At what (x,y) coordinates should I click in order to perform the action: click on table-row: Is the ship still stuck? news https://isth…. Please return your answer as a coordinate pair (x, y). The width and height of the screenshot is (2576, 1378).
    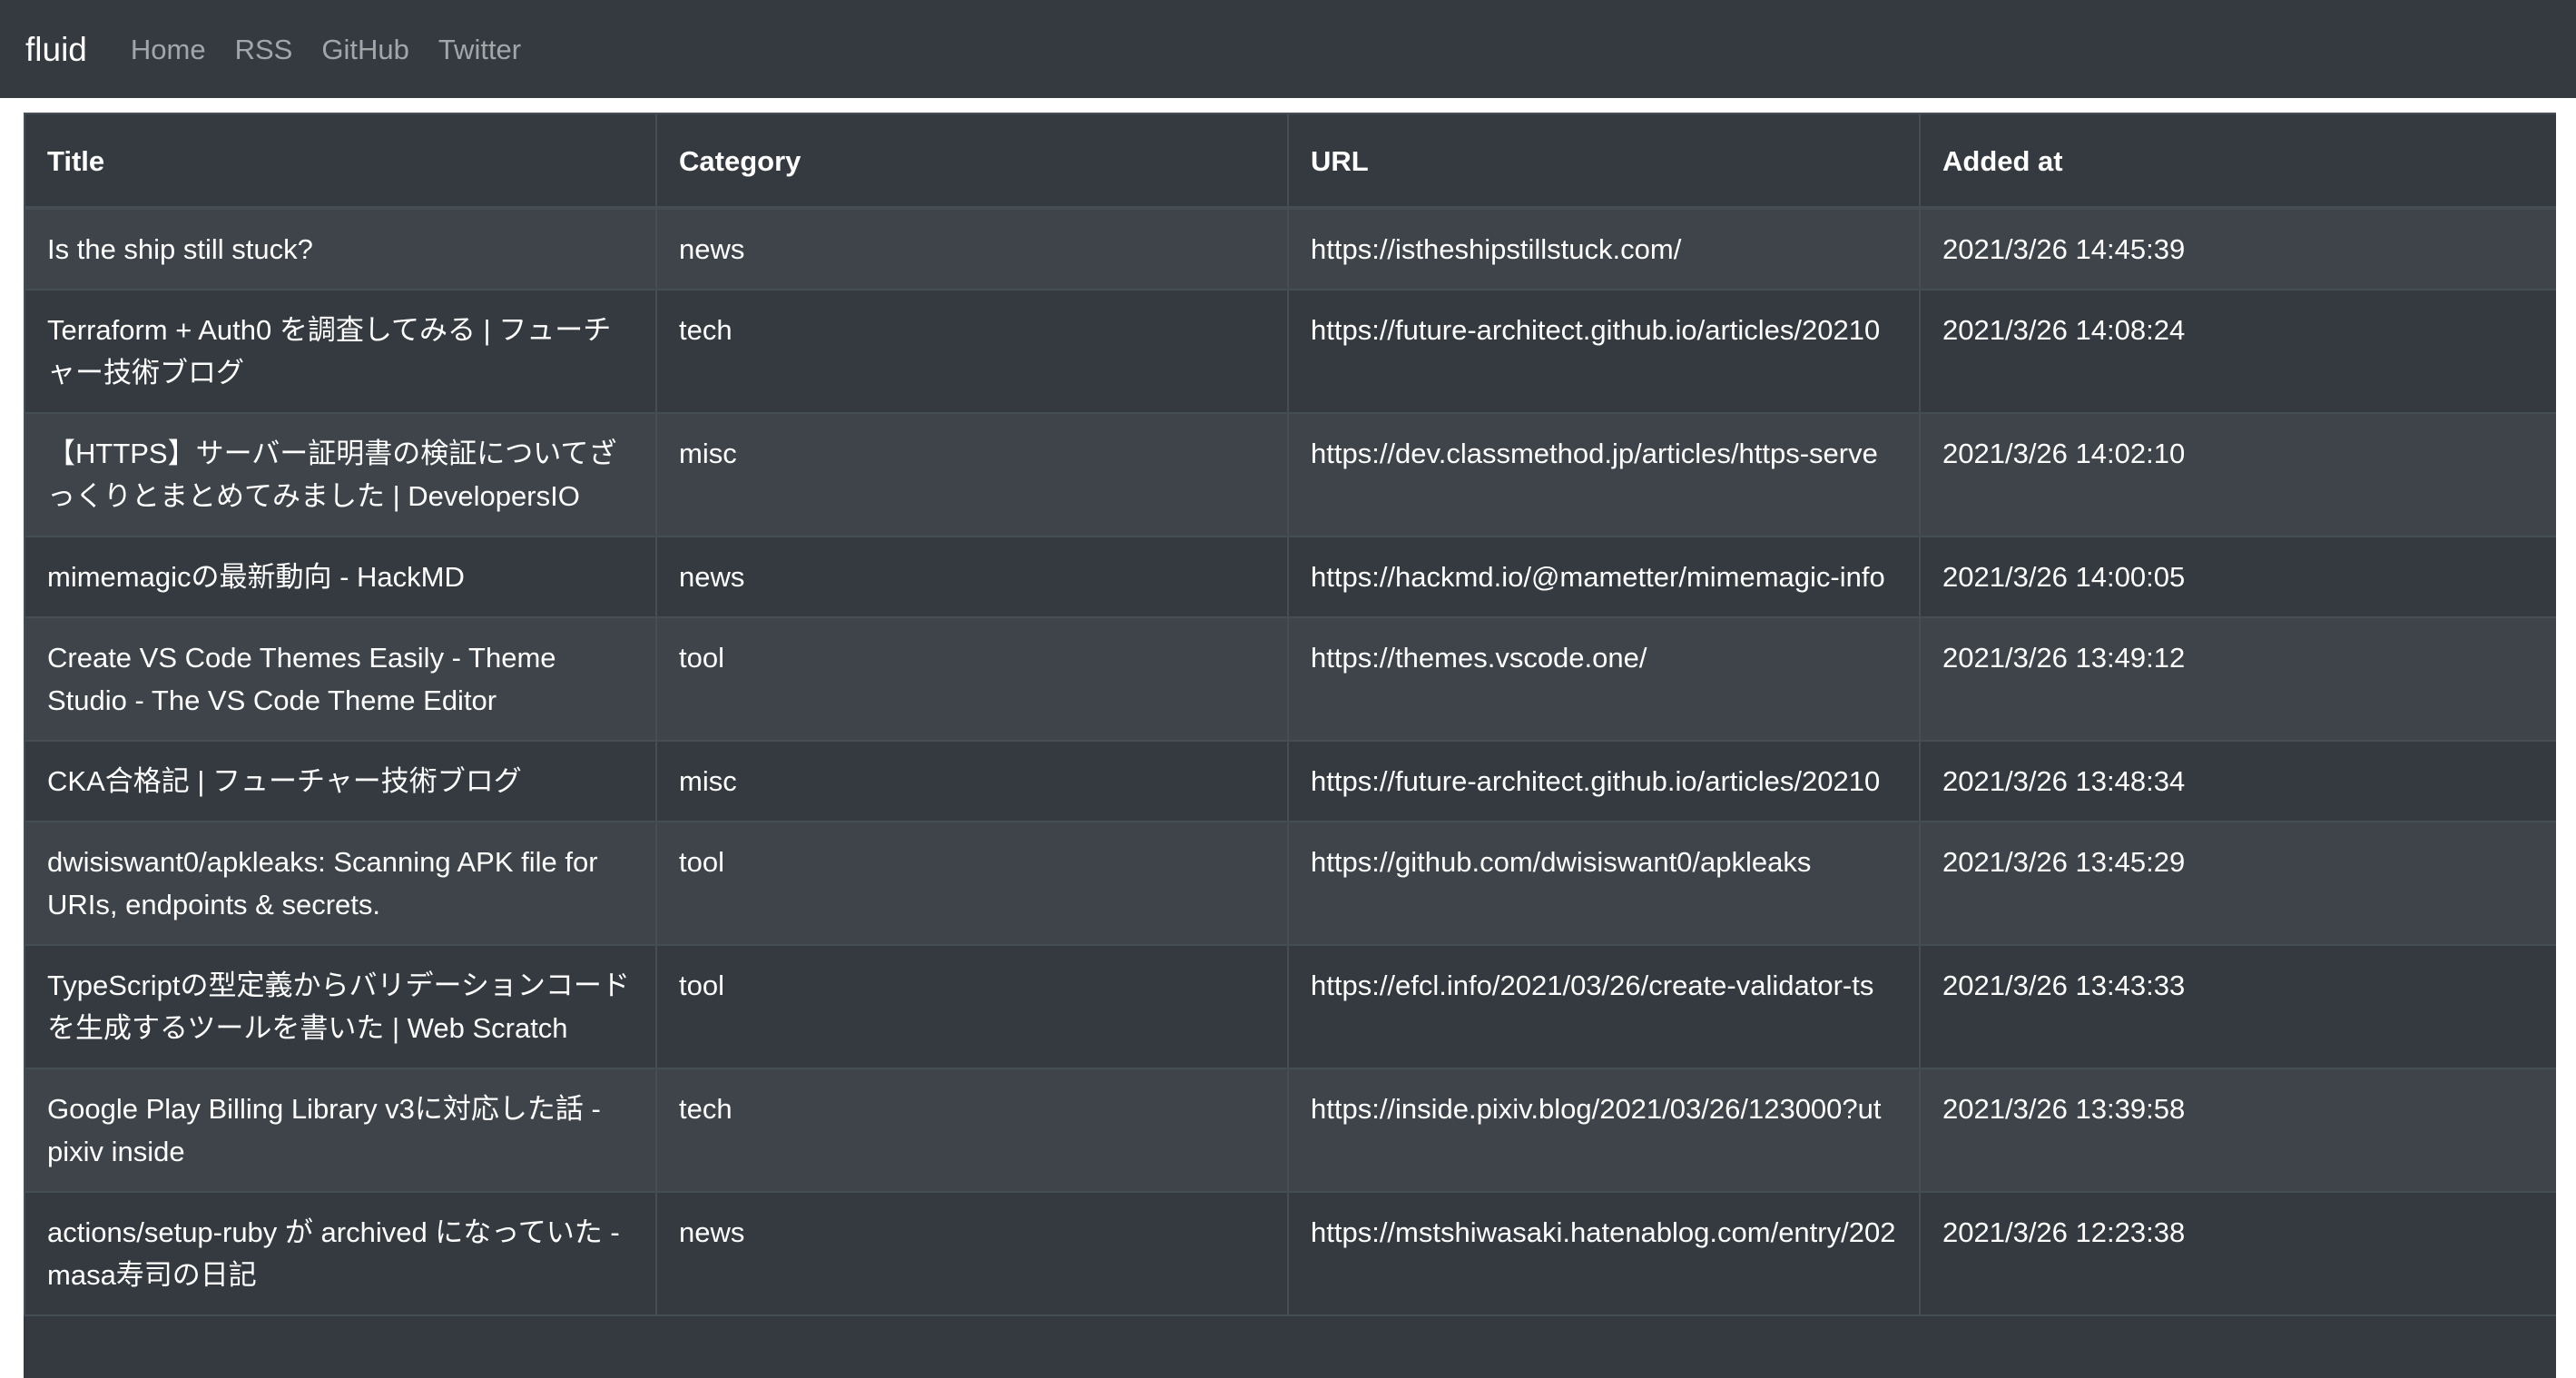
    Looking at the image, I should click on (1290, 249).